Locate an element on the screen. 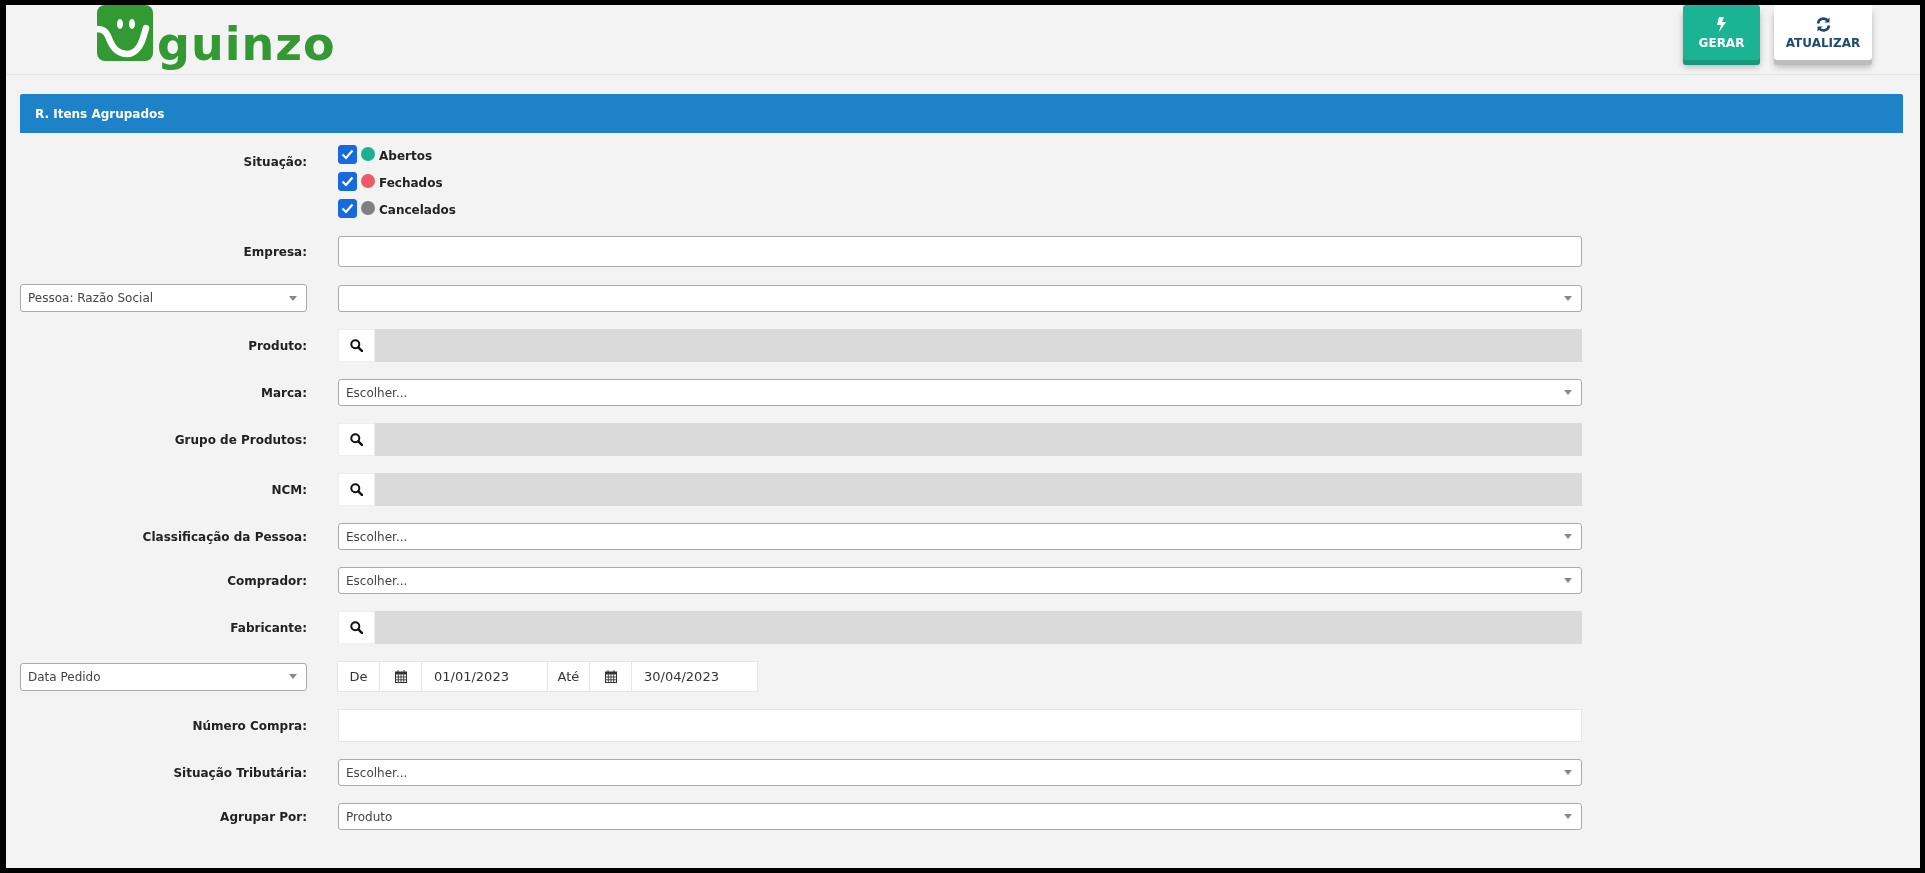  field-label: Agrupar Por: is located at coordinates (263, 816).